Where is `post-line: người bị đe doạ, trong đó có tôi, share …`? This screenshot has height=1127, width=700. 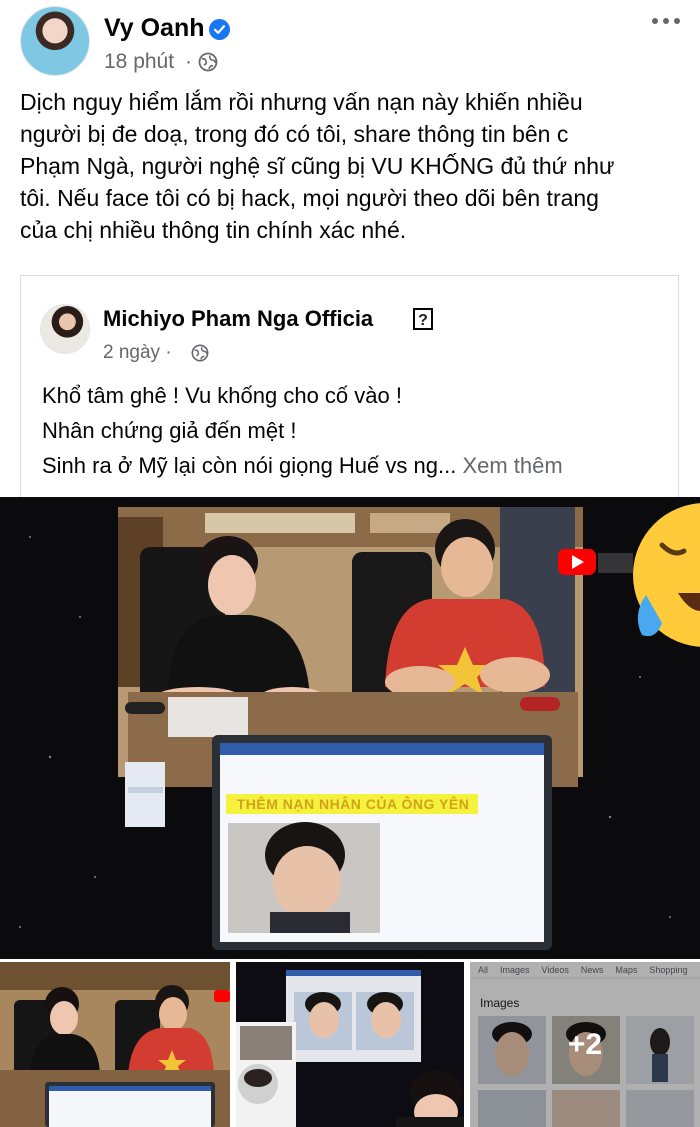 post-line: người bị đe doạ, trong đó có tôi, share … is located at coordinates (294, 134).